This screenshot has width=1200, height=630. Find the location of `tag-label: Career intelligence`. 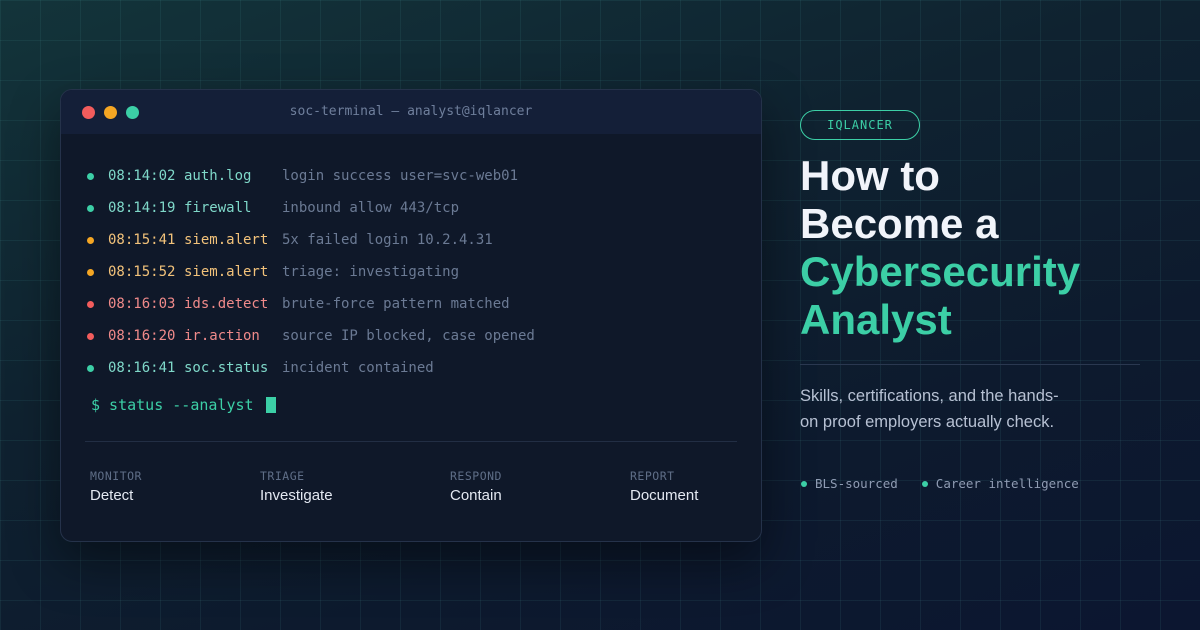

tag-label: Career intelligence is located at coordinates (1007, 483).